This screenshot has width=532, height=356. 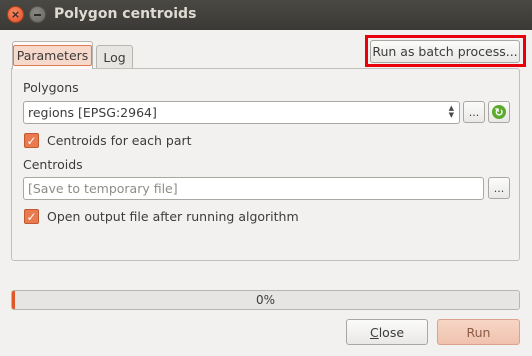 I want to click on polygons-label: Polygons, so click(x=51, y=87).